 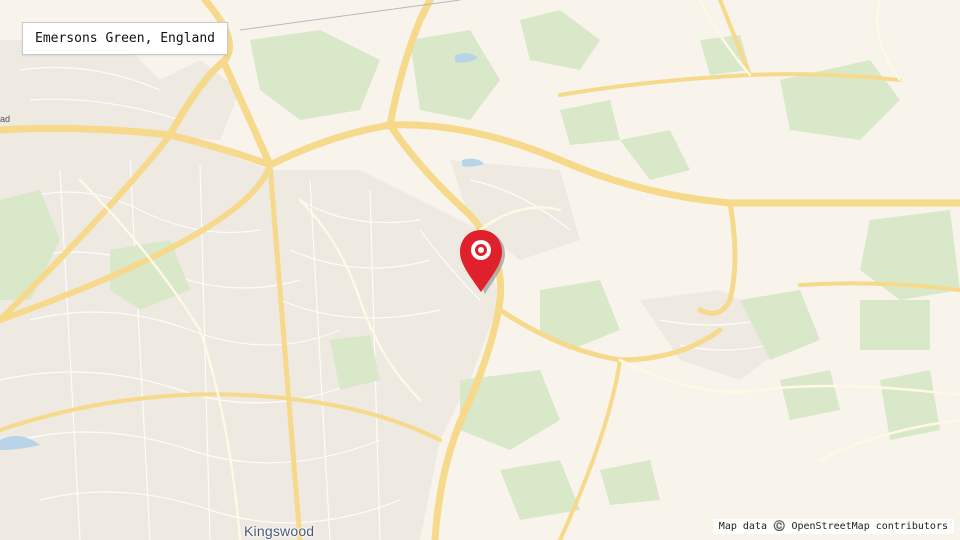 I want to click on rail-line, so click(x=350, y=15).